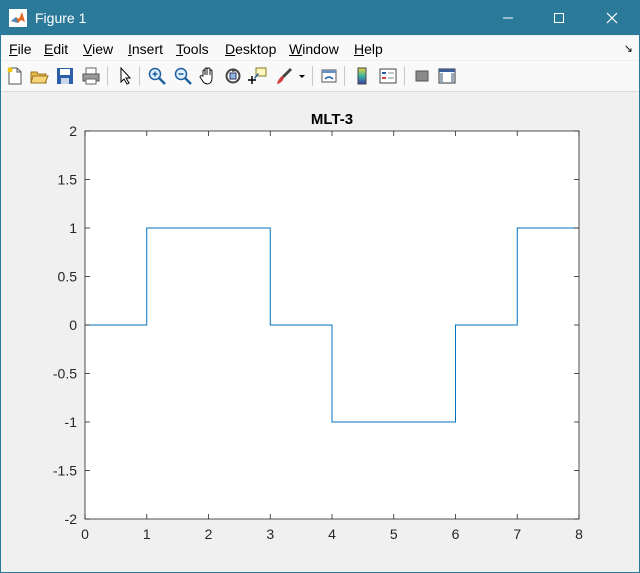  I want to click on show-plot-tools-button, so click(447, 76).